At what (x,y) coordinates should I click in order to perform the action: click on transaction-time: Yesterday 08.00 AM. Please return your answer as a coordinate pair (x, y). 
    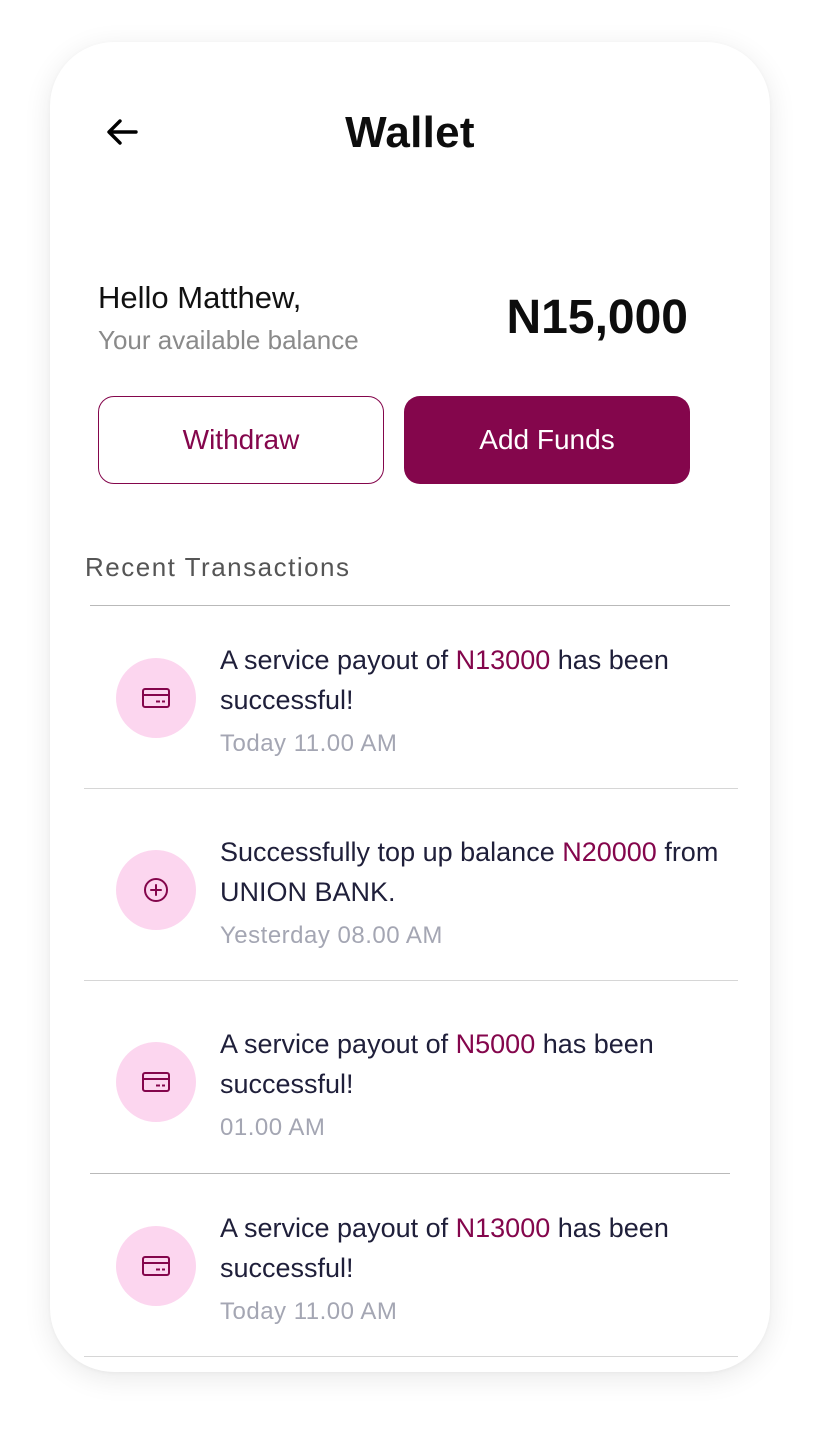
    Looking at the image, I should click on (331, 935).